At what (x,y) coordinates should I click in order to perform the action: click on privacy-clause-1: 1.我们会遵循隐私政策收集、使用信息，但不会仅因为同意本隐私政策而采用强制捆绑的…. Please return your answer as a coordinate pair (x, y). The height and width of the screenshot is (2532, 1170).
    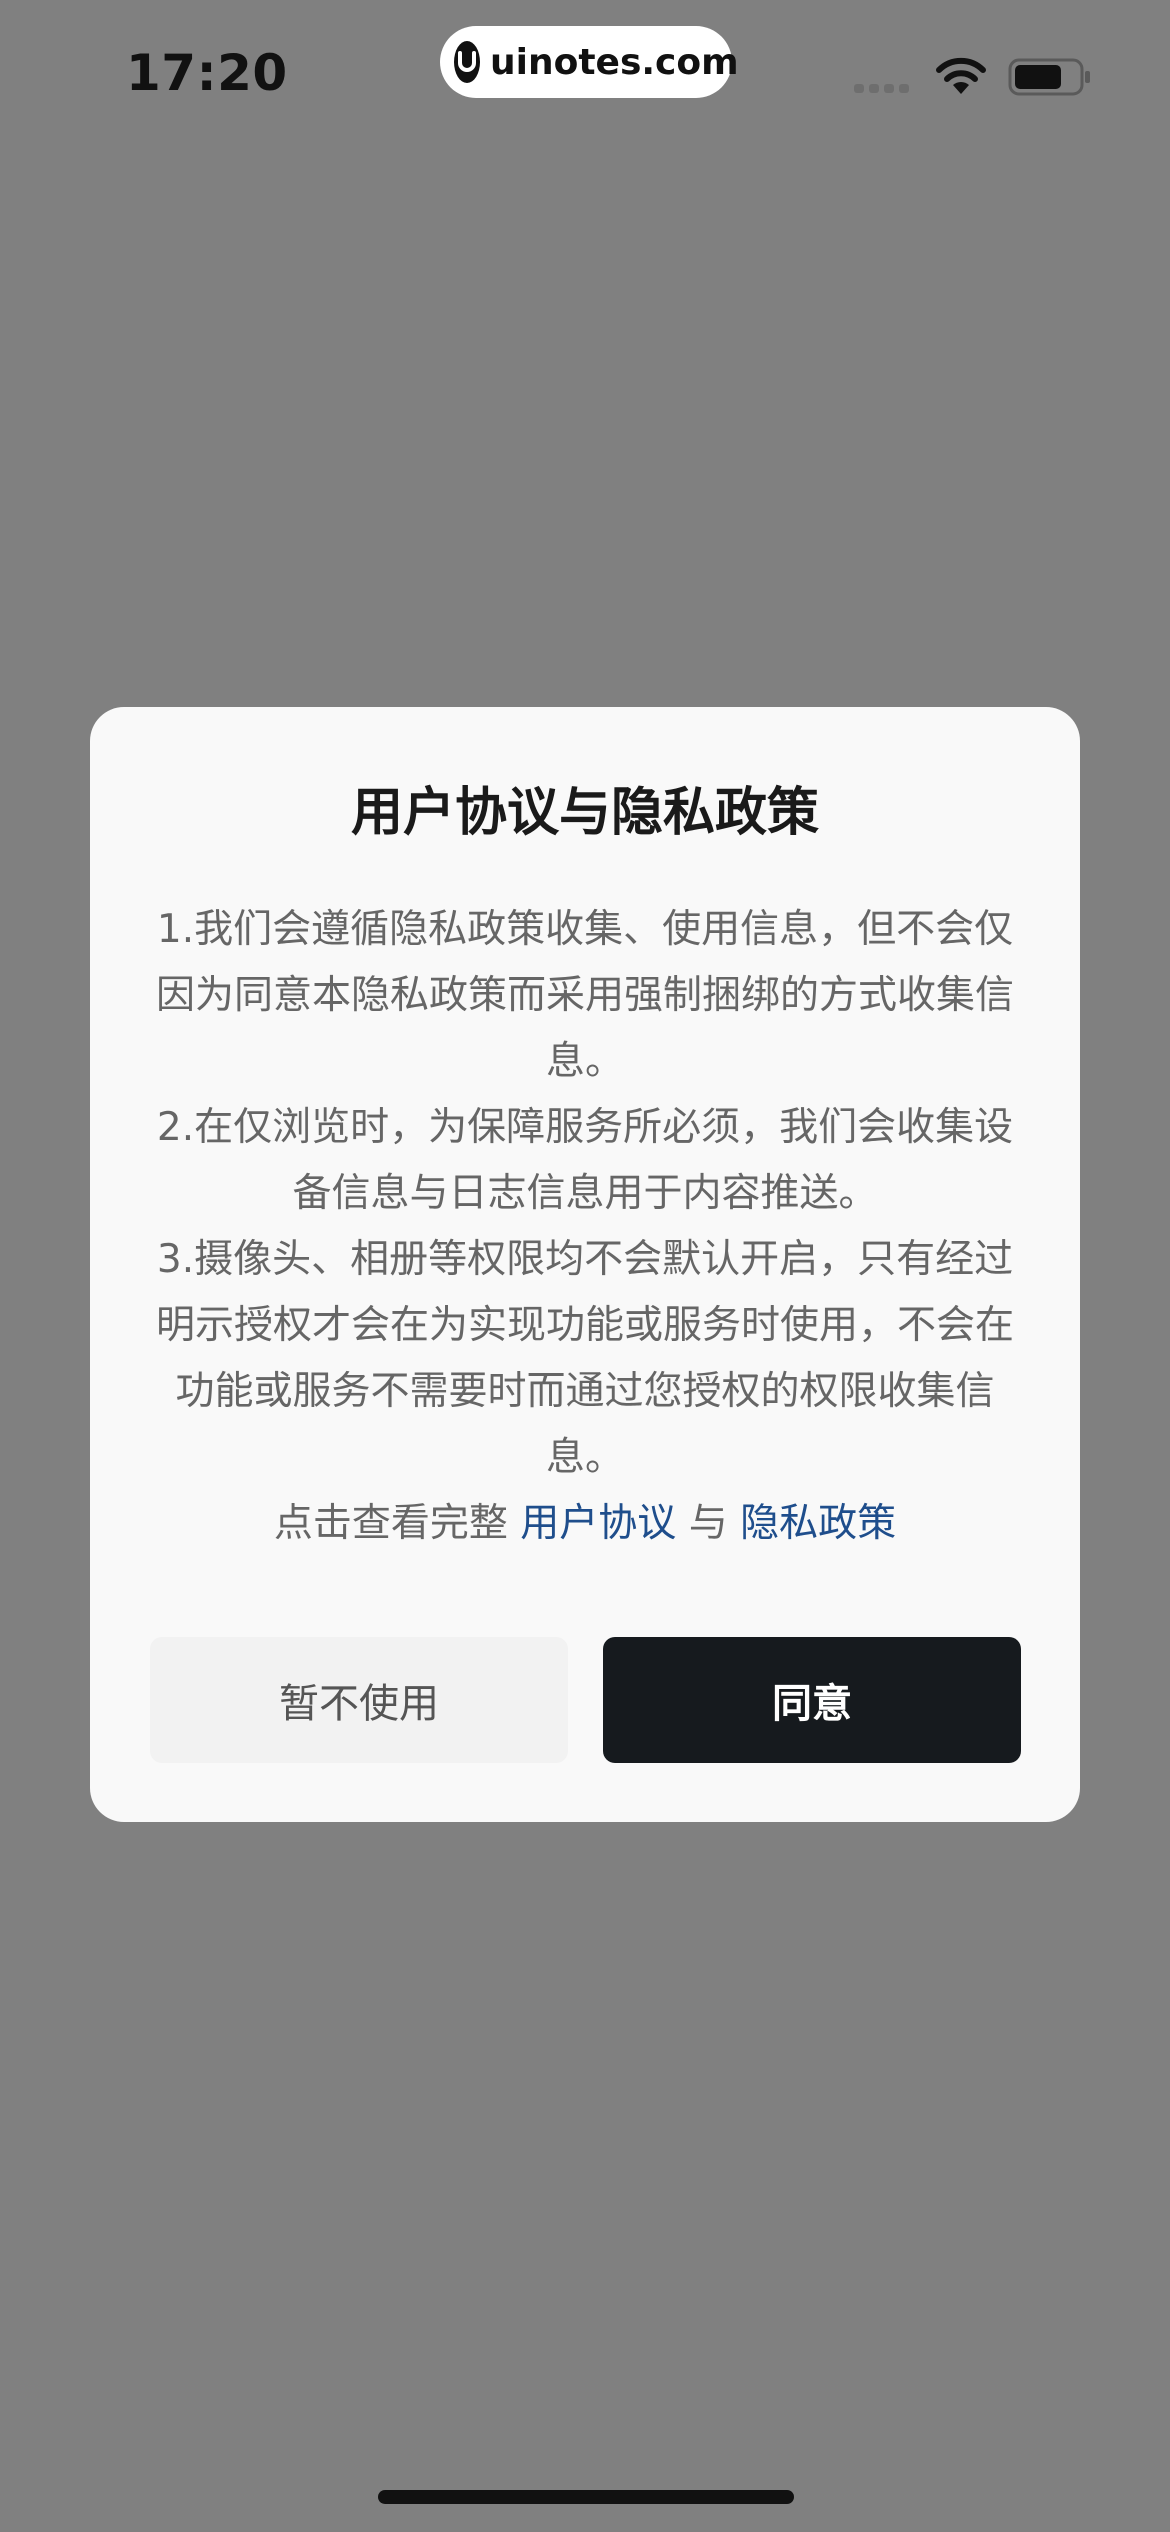
    Looking at the image, I should click on (584, 995).